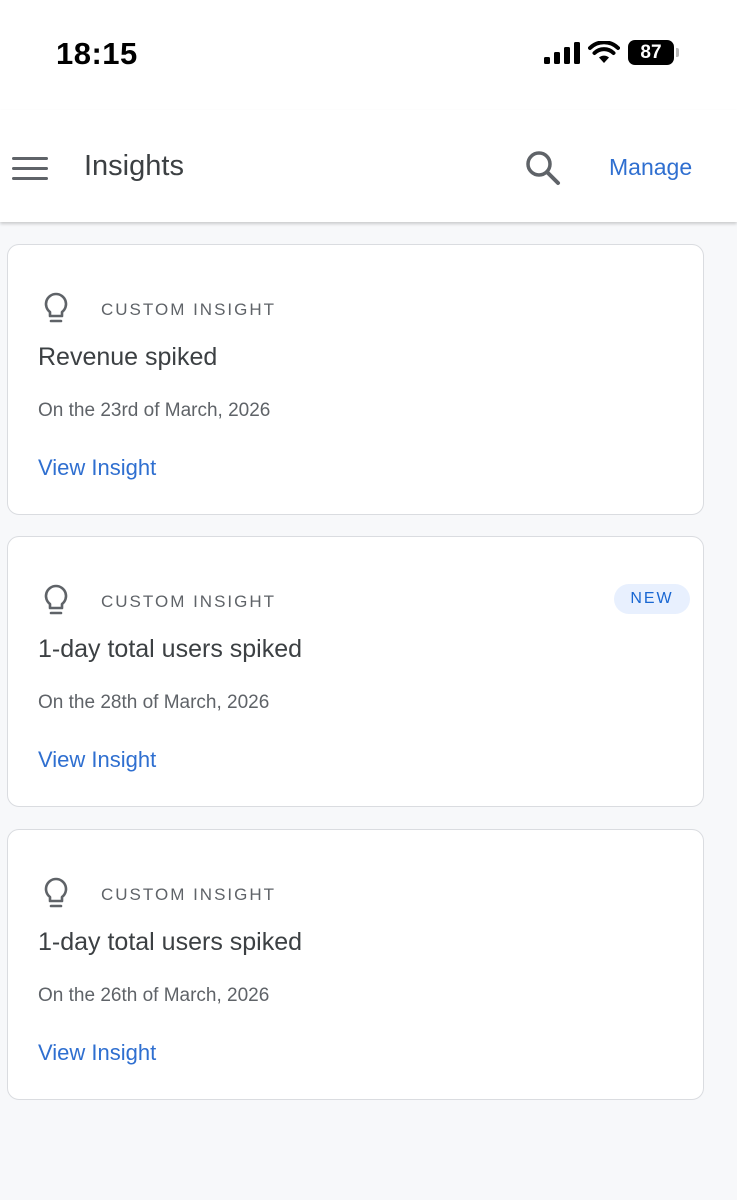  I want to click on battery-level: 87, so click(651, 52).